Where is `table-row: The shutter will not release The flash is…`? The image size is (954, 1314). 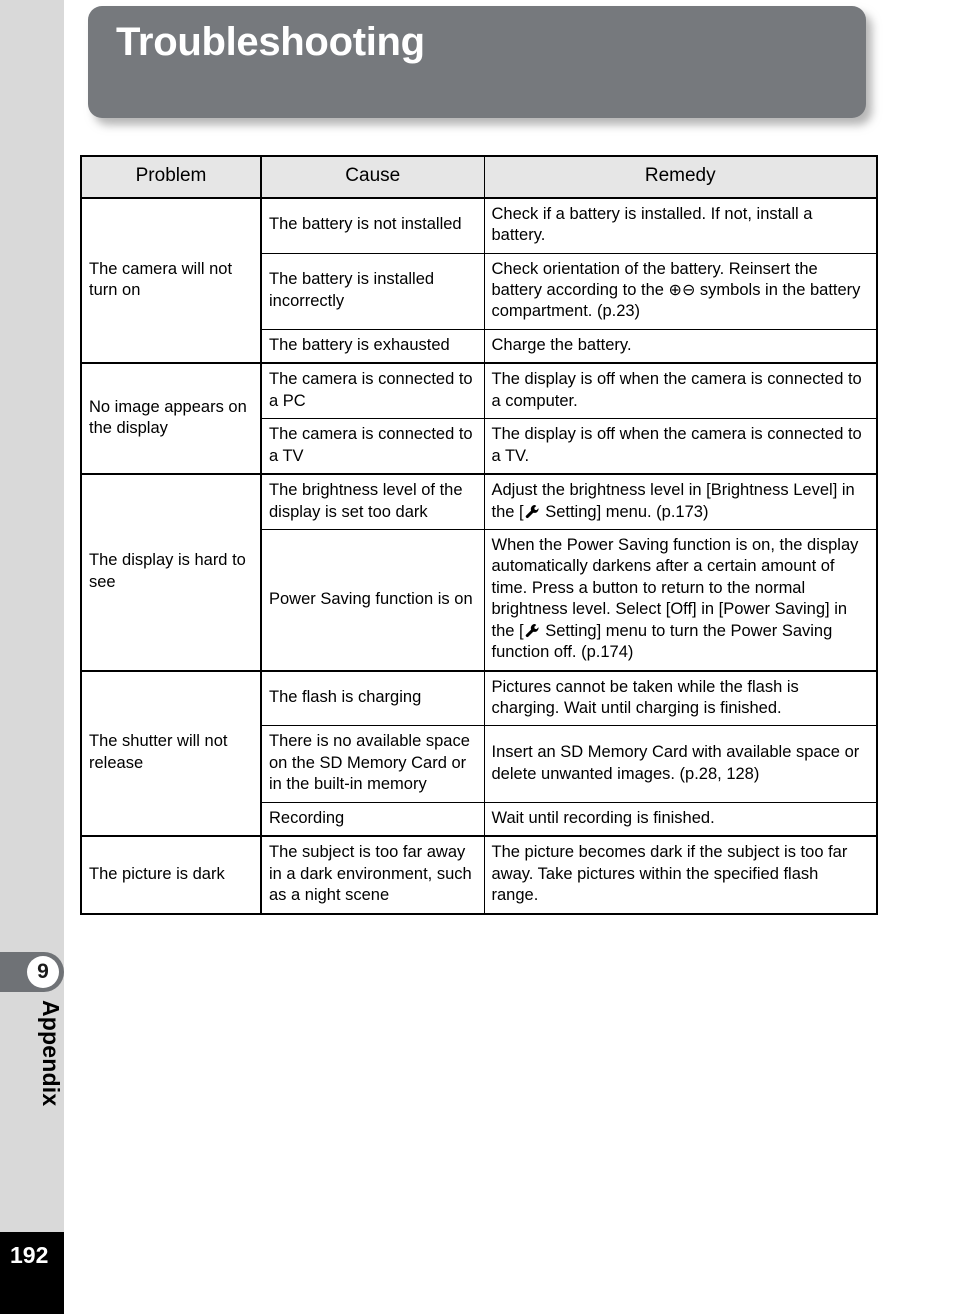
table-row: The shutter will not release The flash is… is located at coordinates (479, 753).